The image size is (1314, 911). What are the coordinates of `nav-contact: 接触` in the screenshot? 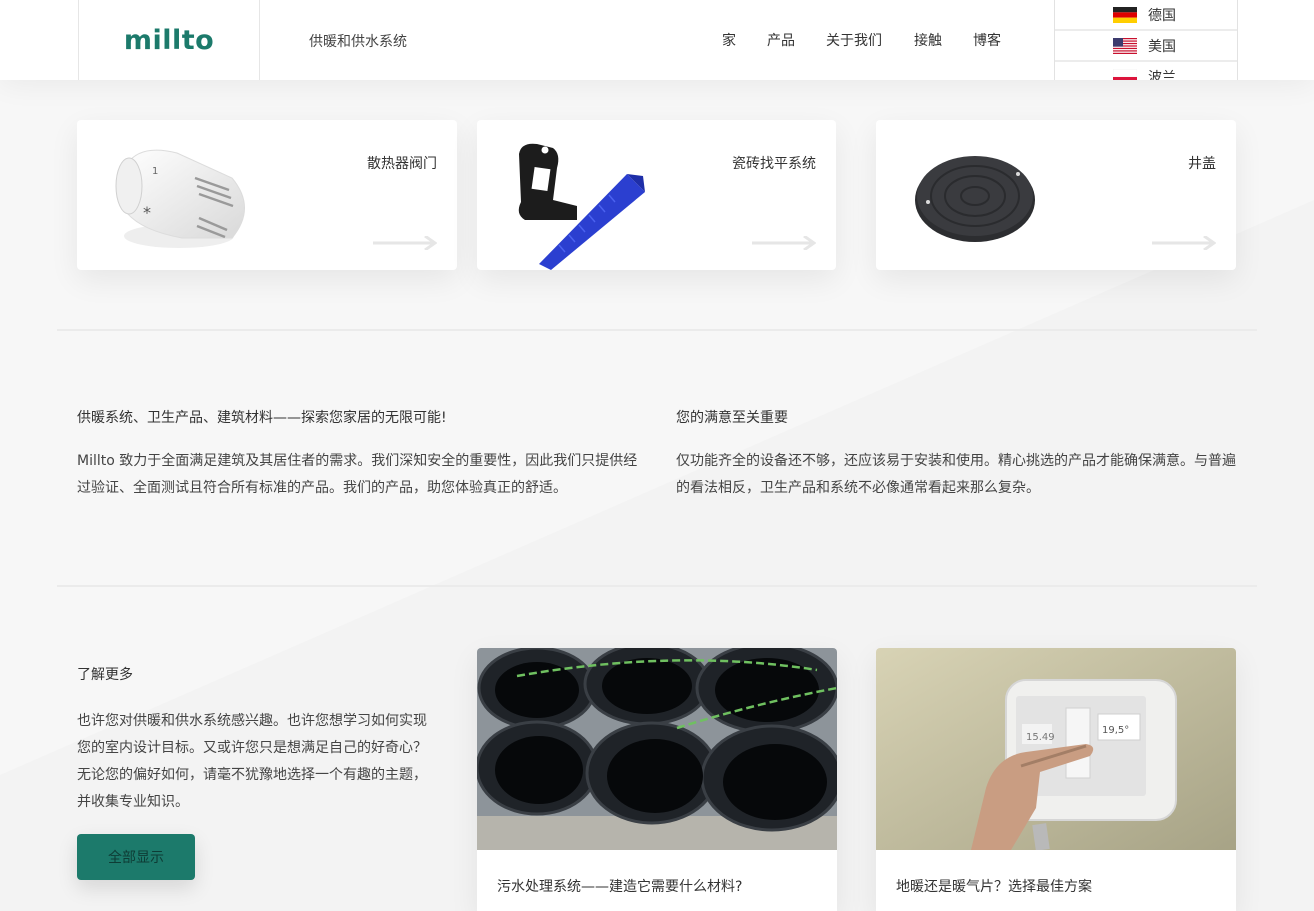 It's located at (928, 40).